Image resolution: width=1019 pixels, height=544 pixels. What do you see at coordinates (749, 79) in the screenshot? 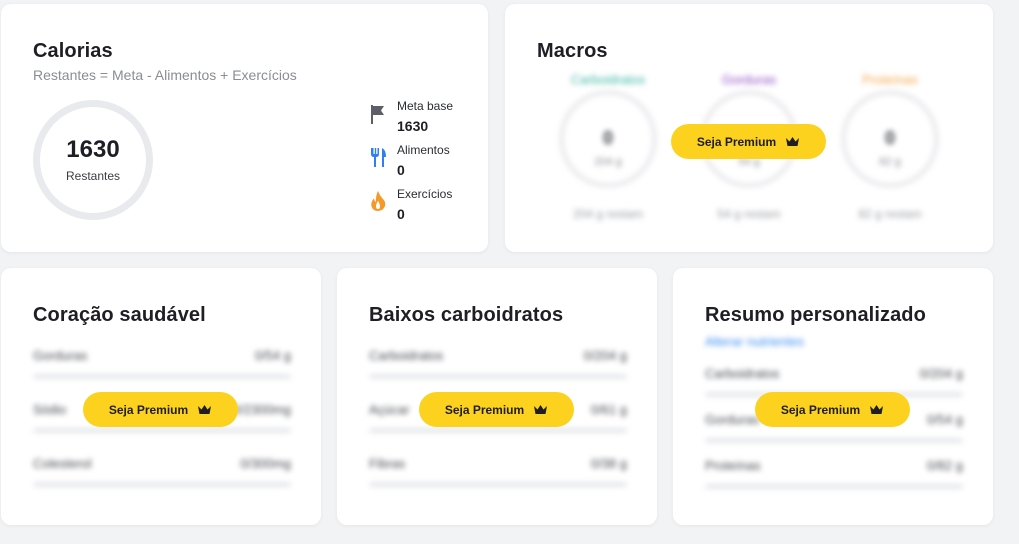
I see `macro-fat-label: Gorduras` at bounding box center [749, 79].